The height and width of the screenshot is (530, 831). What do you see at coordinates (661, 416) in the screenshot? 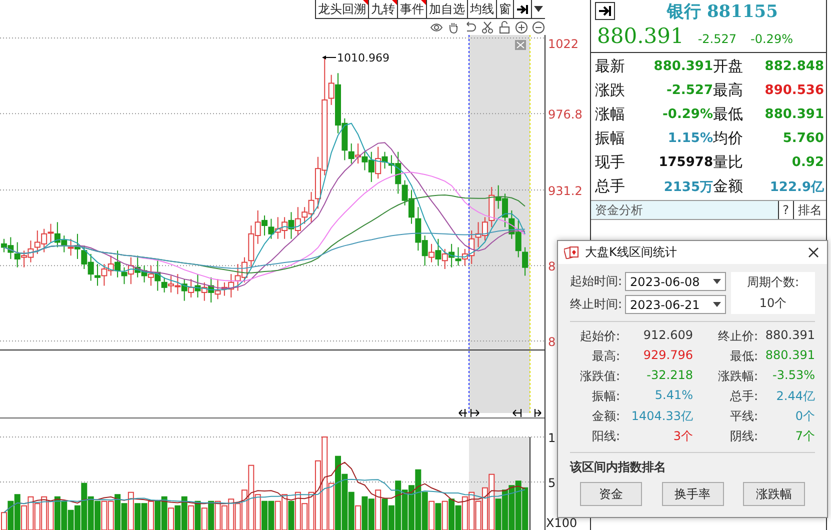
I see `stat-value: 1404.33亿` at bounding box center [661, 416].